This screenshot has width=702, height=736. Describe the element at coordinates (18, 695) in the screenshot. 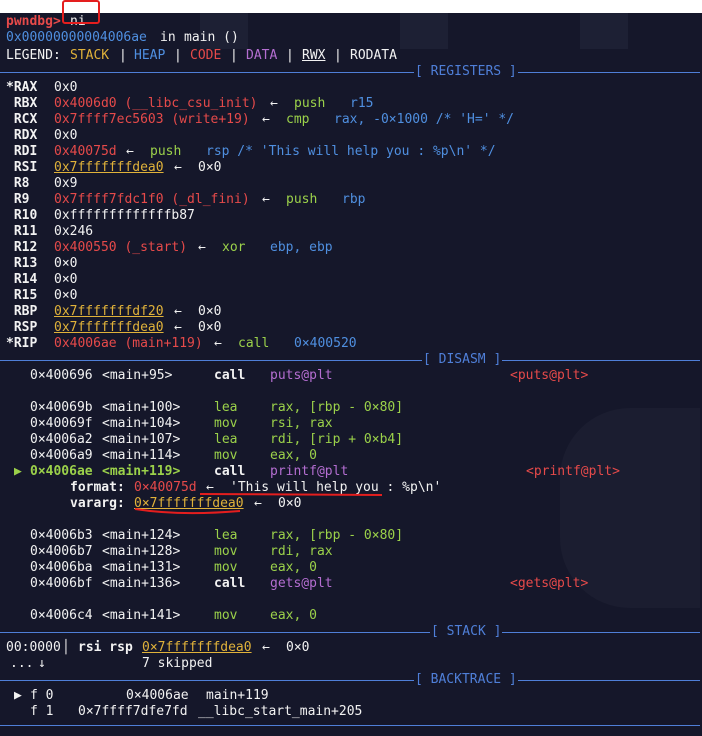

I see `current-frame-icon: ▶` at that location.